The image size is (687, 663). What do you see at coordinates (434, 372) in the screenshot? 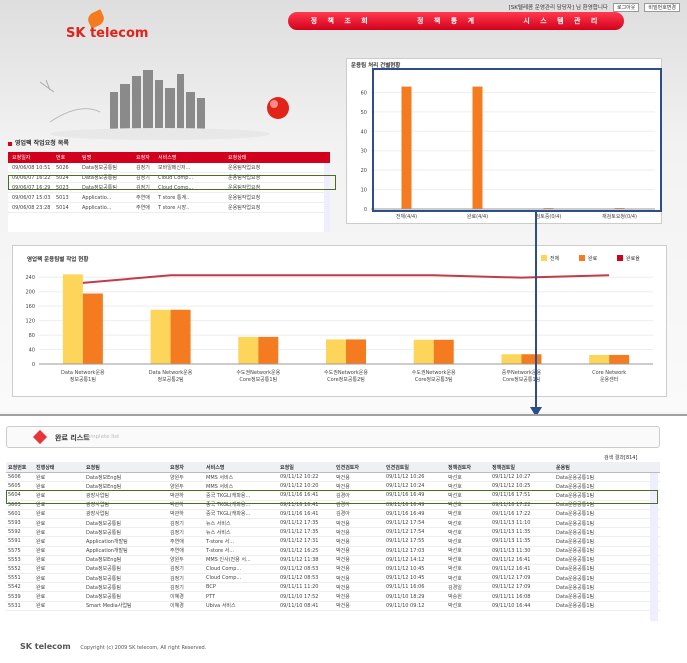
I see `x-tick-label: 수도권Network운용` at bounding box center [434, 372].